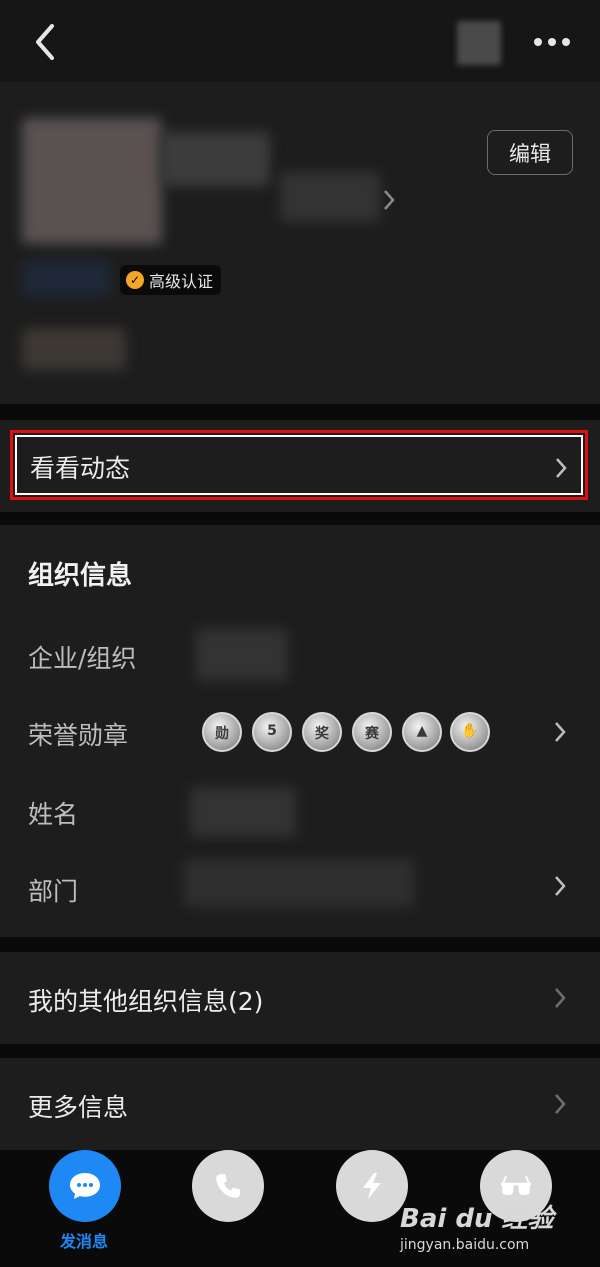 This screenshot has height=1267, width=600. What do you see at coordinates (243, 812) in the screenshot?
I see `name-value-blurred` at bounding box center [243, 812].